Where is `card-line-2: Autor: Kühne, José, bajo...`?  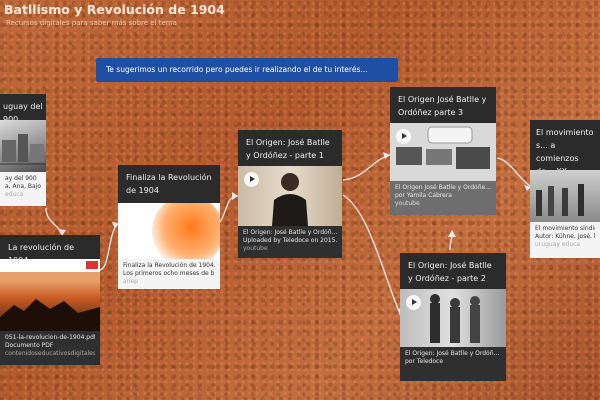
card-line-2: Autor: Kühne, José, bajo... is located at coordinates (565, 236).